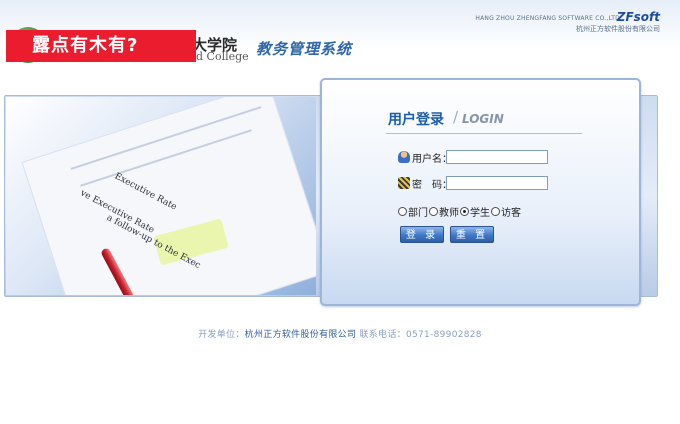  What do you see at coordinates (449, 213) in the screenshot?
I see `role-label: 教师` at bounding box center [449, 213].